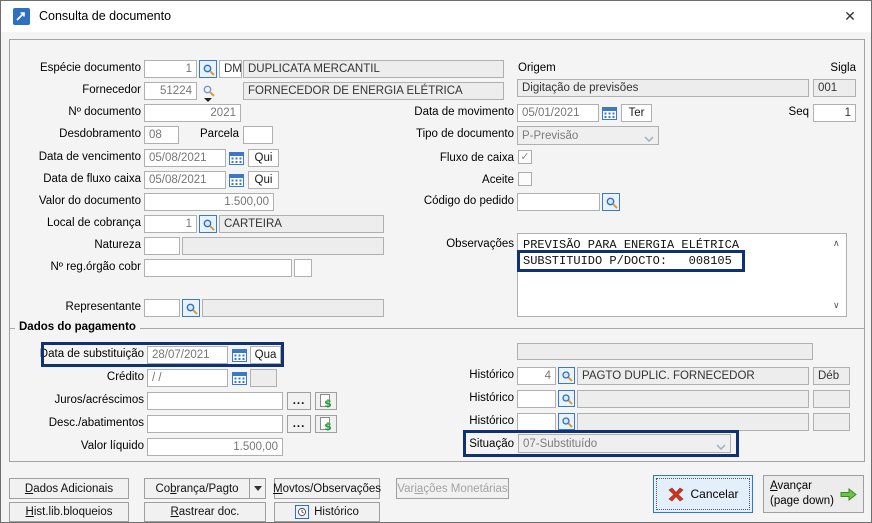 This screenshot has height=523, width=872. I want to click on label-reg-orgao: Nº reg.órgão cobr, so click(96, 267).